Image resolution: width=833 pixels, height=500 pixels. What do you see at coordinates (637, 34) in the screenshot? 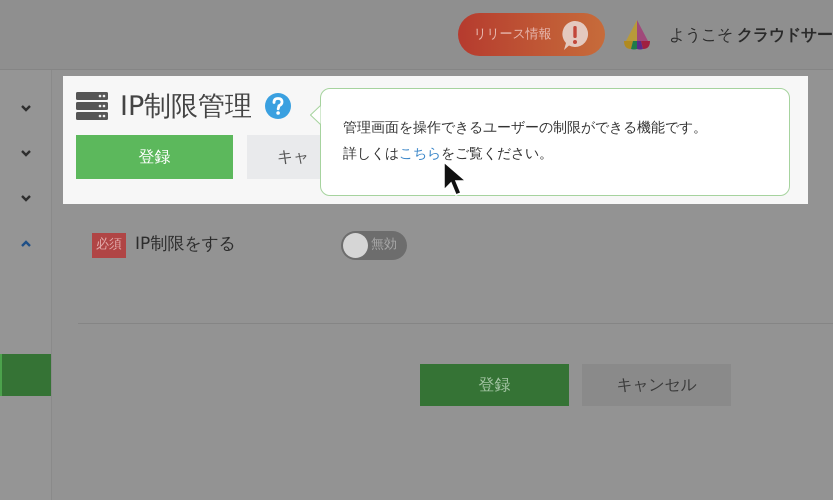
I see `logo-icon` at bounding box center [637, 34].